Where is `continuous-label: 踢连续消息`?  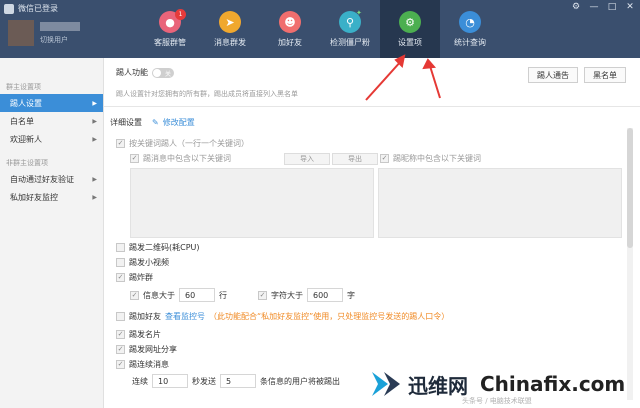
continuous-label: 踢连续消息 is located at coordinates (149, 364).